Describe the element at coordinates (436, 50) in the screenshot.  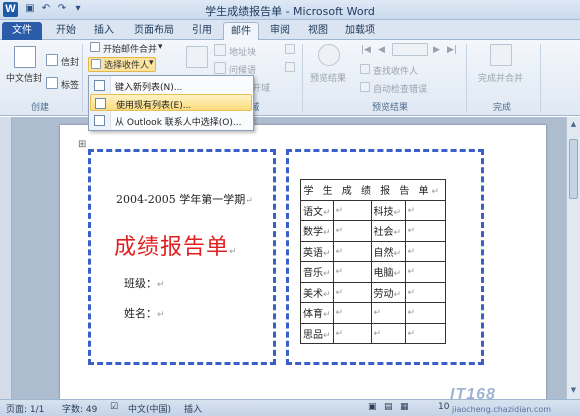
I see `next-record-icon: ▶` at that location.